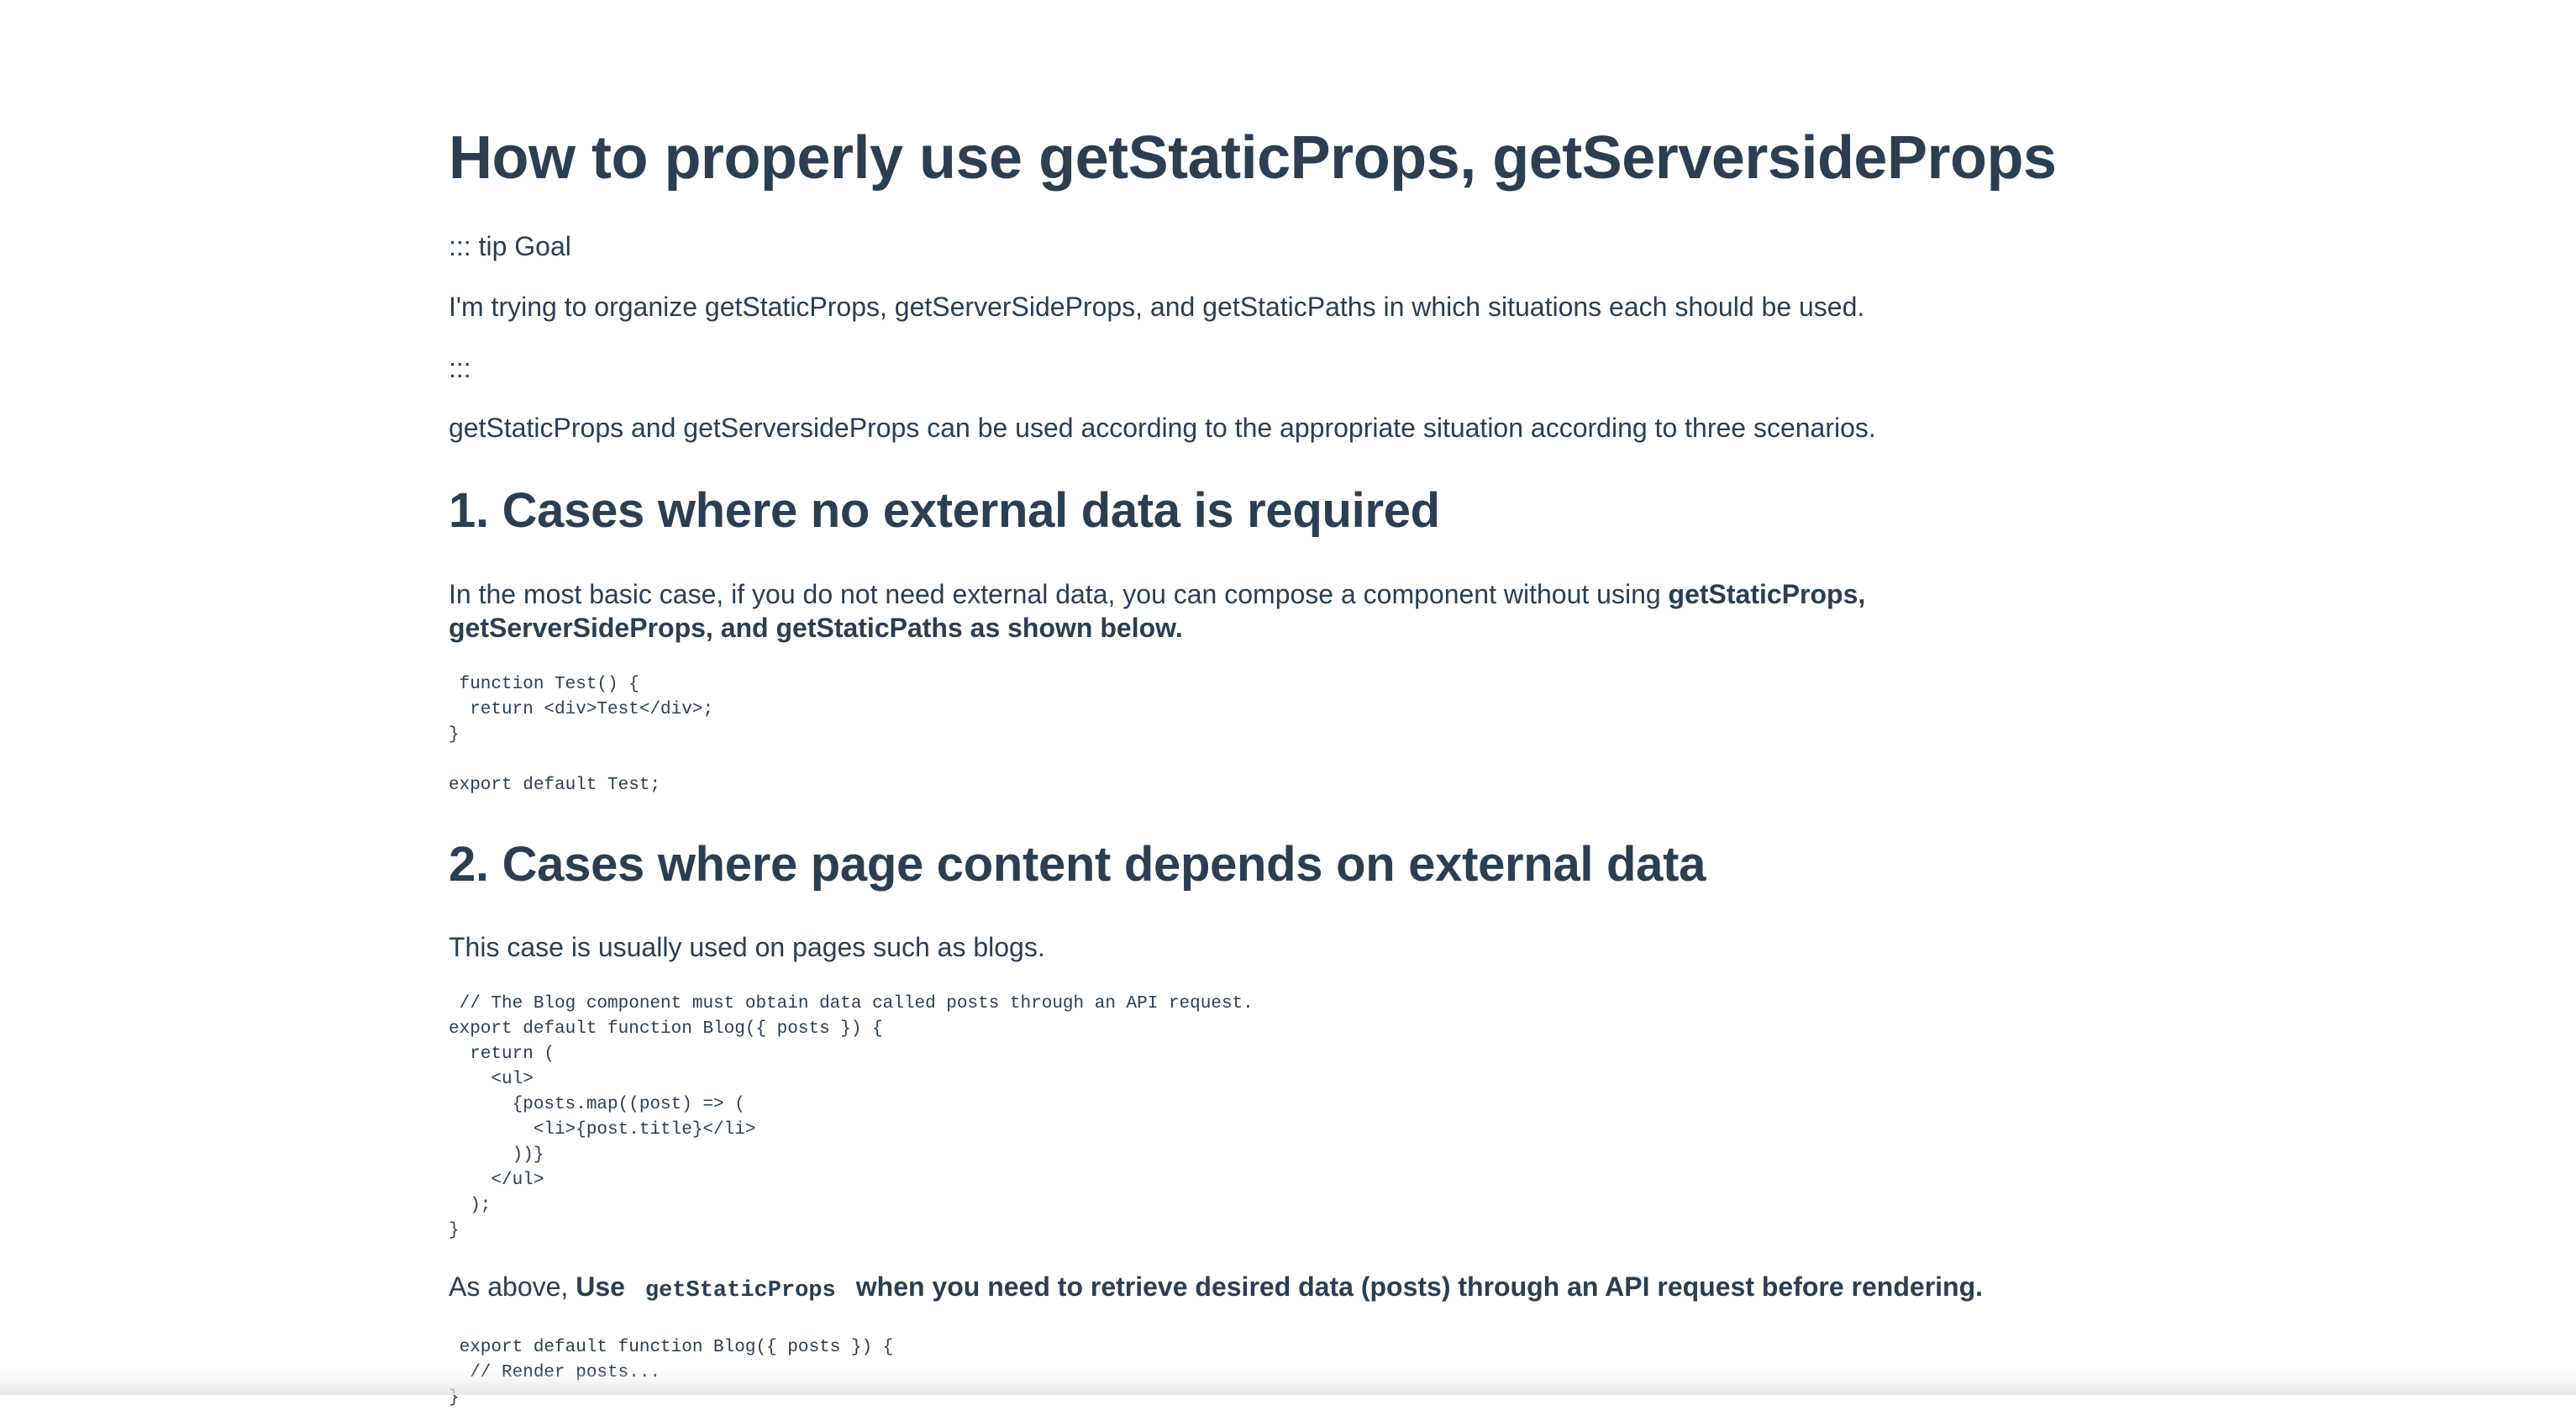 The height and width of the screenshot is (1411, 2576). Describe the element at coordinates (600, 1286) in the screenshot. I see `after-bold-1: Use` at that location.